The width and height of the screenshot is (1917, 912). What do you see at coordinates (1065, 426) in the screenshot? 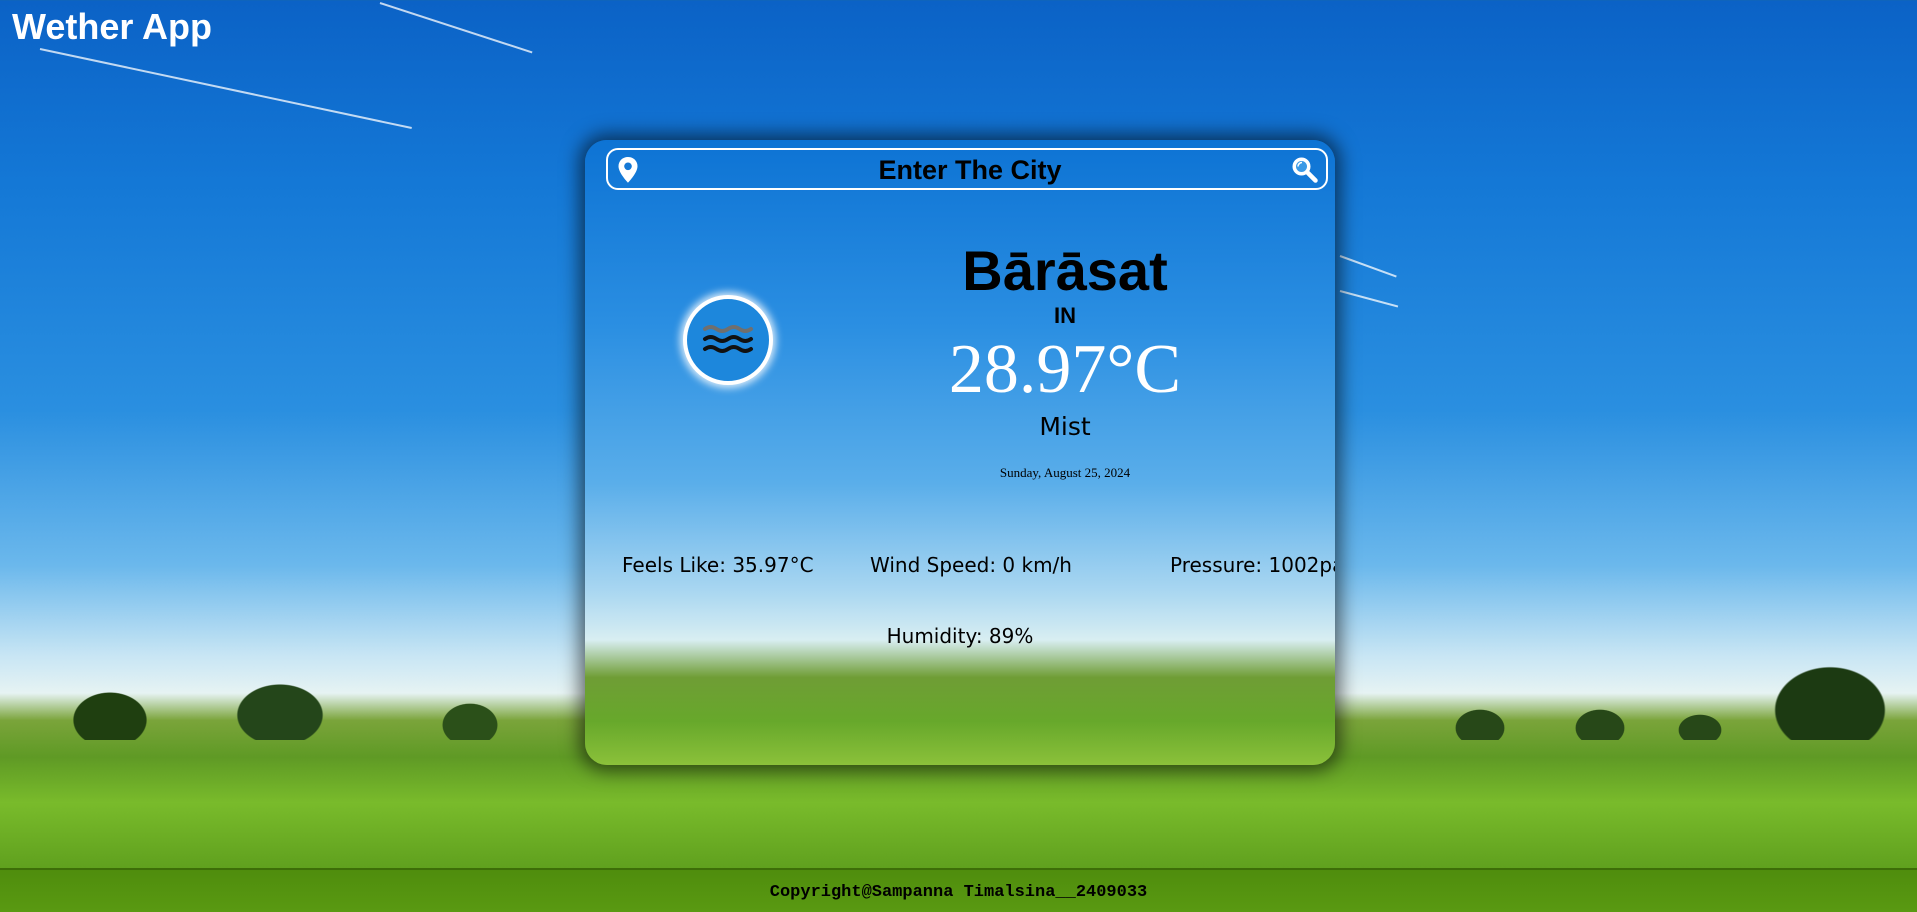
I see `weather-condition: Mist` at bounding box center [1065, 426].